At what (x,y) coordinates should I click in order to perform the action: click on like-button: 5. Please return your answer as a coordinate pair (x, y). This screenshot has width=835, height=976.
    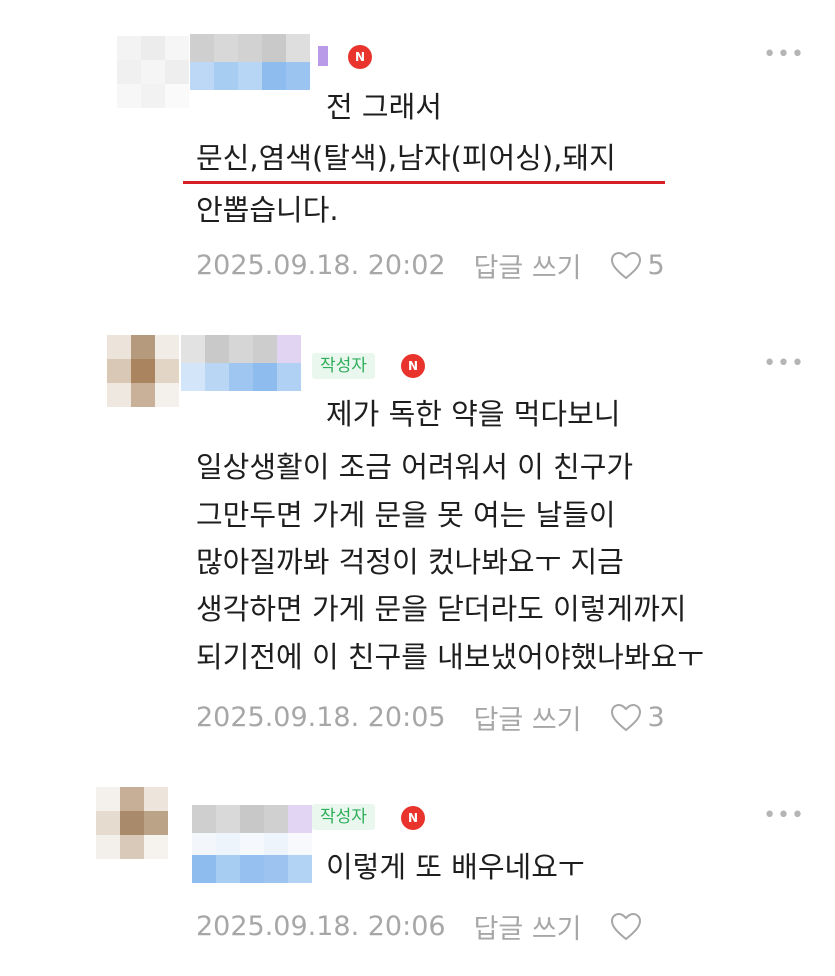
    Looking at the image, I should click on (637, 265).